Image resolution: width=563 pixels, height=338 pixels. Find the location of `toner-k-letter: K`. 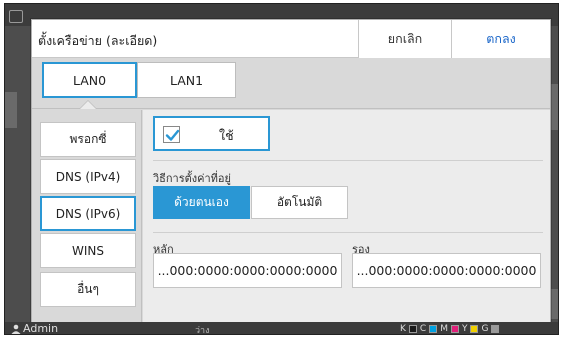

toner-k-letter: K is located at coordinates (403, 329).